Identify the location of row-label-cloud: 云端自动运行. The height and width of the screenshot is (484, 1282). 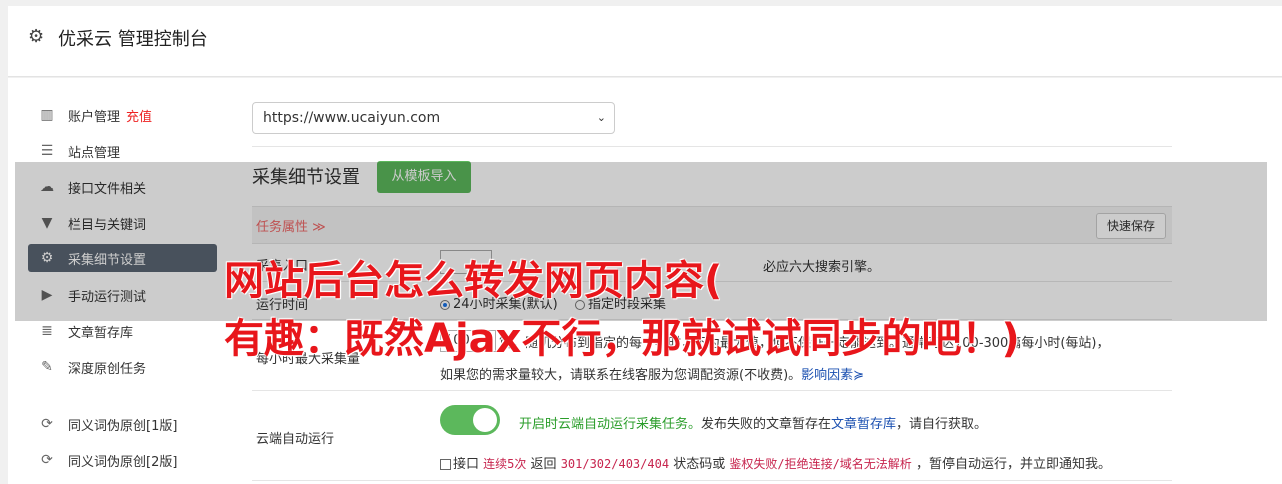
(295, 439).